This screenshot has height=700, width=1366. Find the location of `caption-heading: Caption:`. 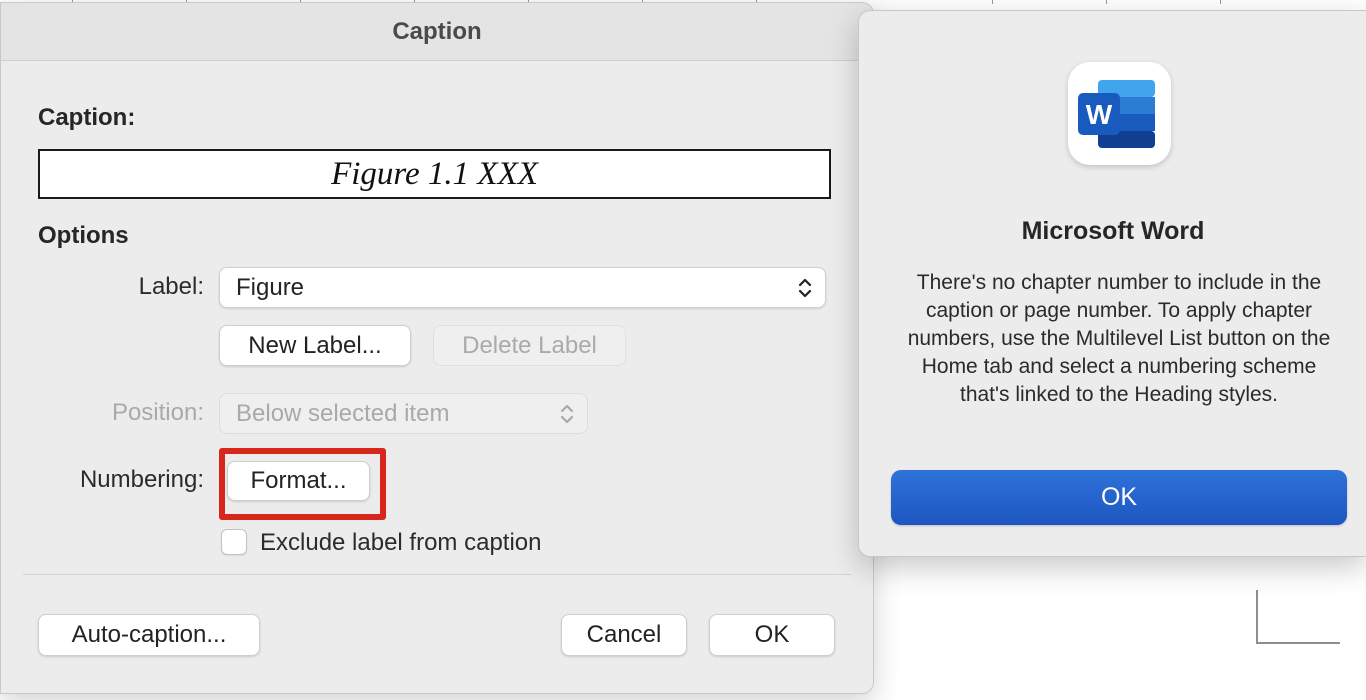

caption-heading: Caption: is located at coordinates (87, 117).